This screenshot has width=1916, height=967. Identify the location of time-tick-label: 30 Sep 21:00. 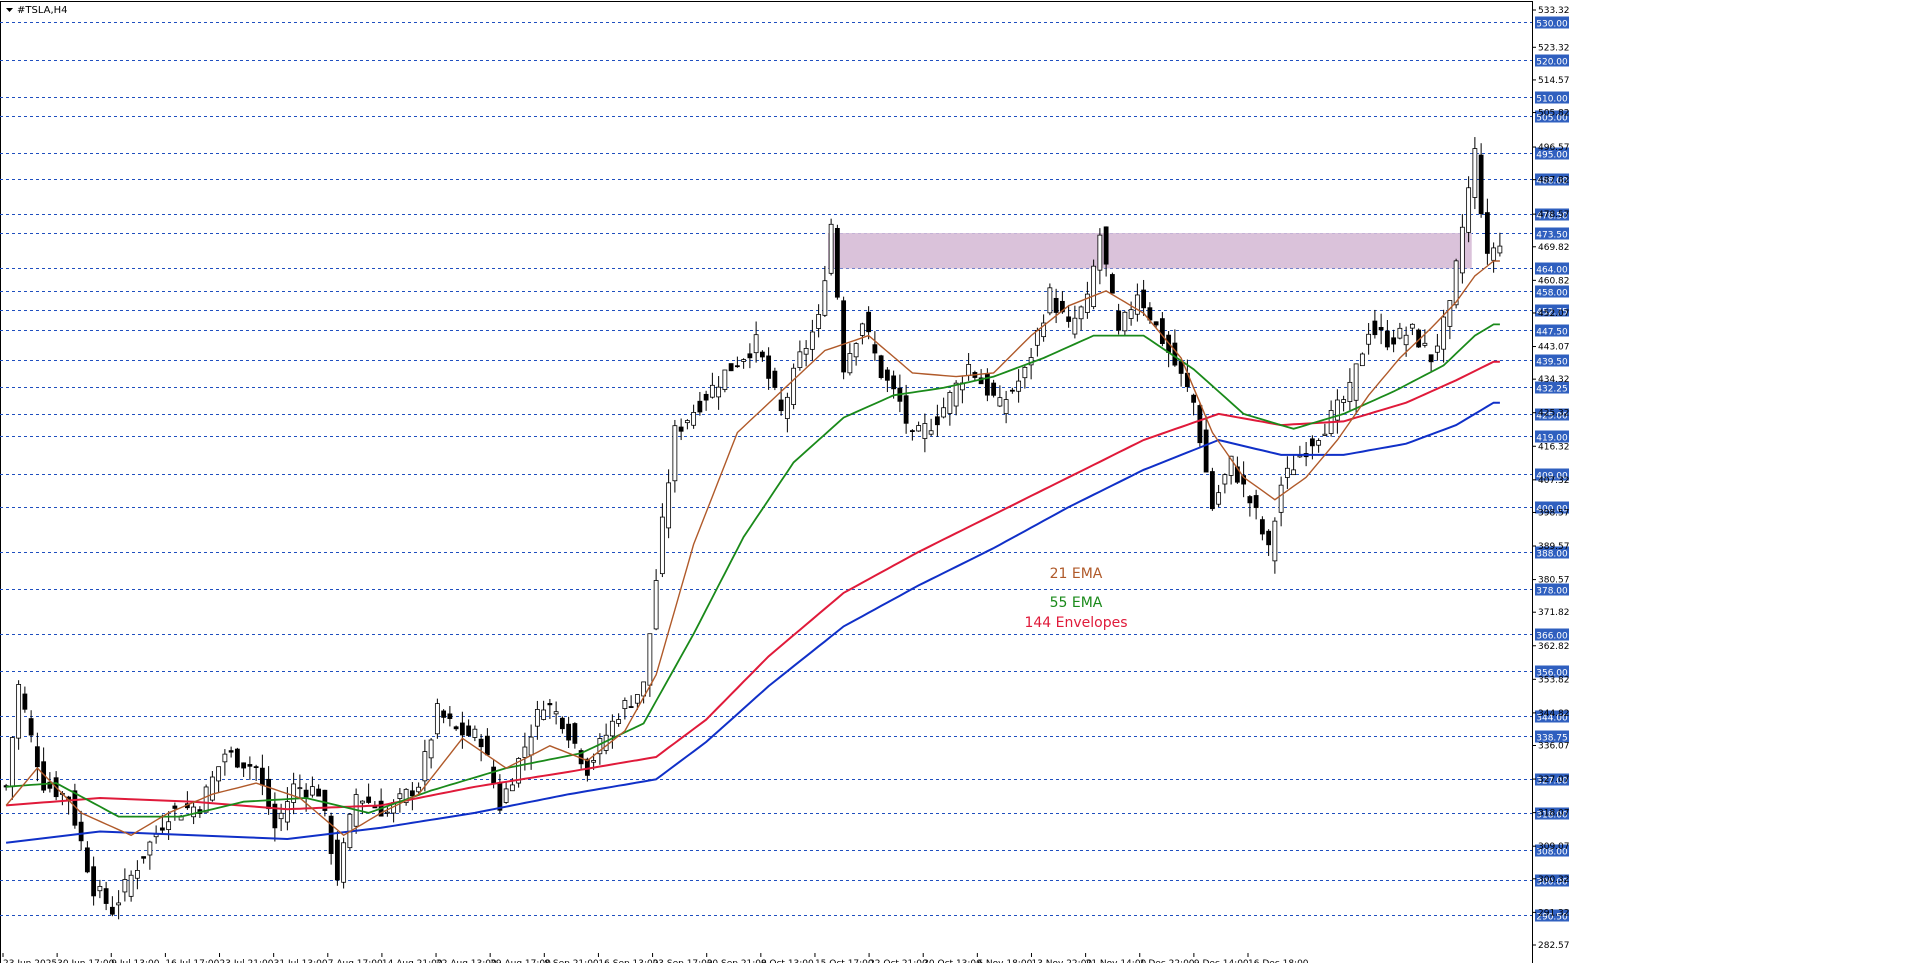
(737, 961).